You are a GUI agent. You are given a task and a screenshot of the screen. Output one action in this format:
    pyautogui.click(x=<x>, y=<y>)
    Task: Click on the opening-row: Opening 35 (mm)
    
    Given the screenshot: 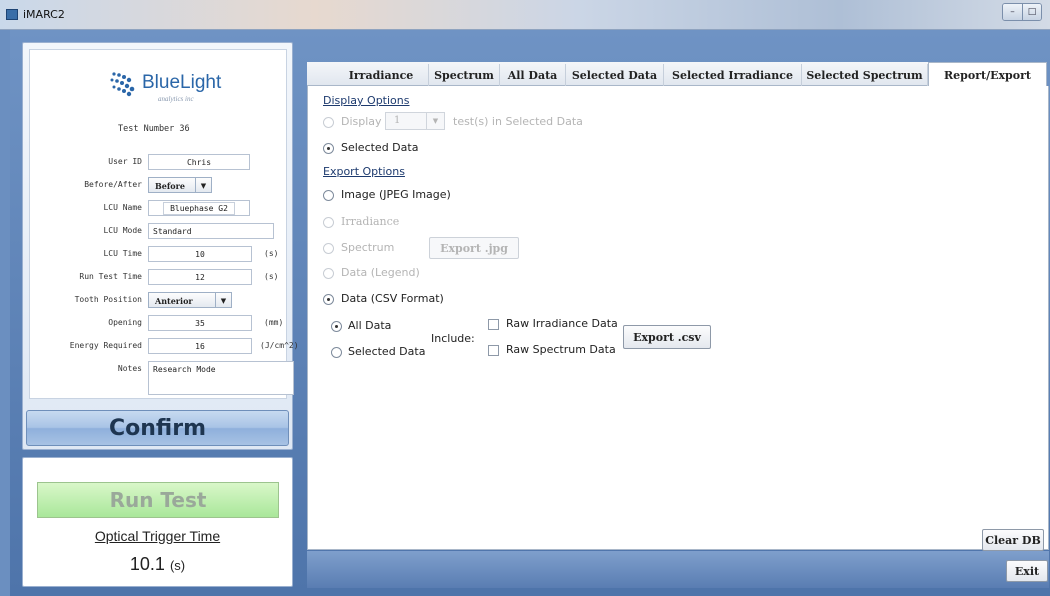 What is the action you would take?
    pyautogui.click(x=159, y=323)
    